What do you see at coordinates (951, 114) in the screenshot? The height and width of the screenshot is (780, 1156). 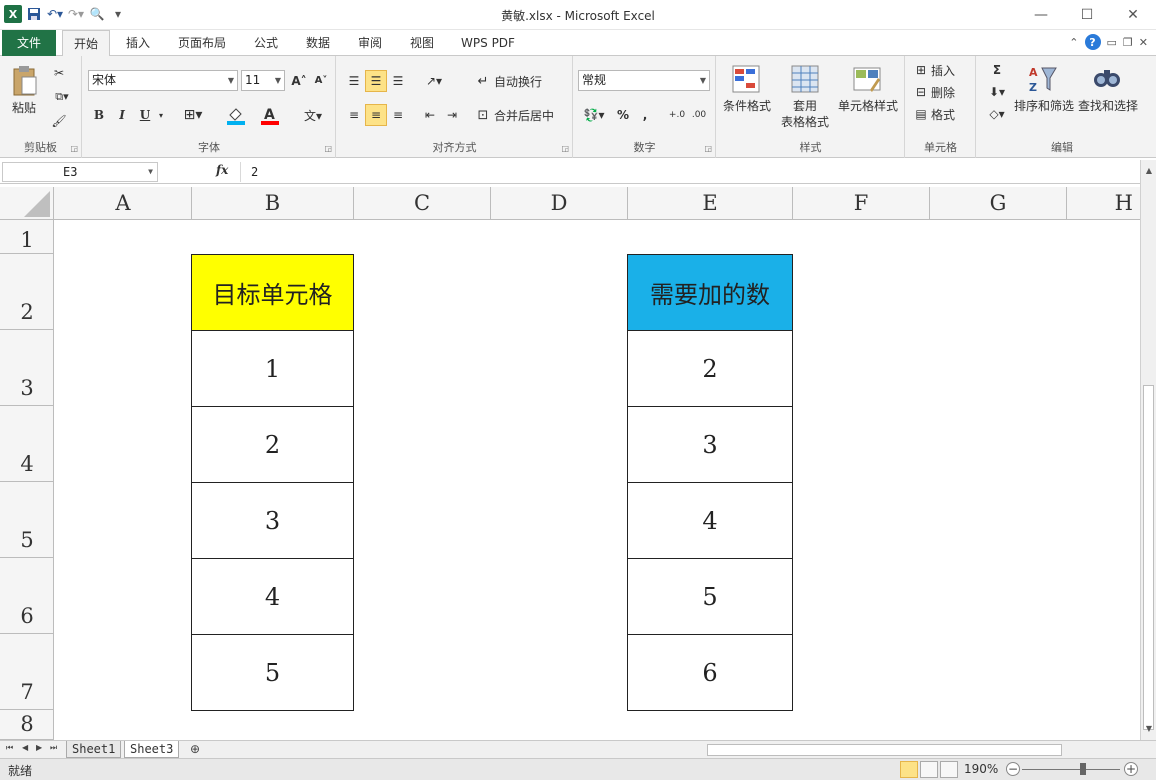 I see `format-cells-button: 格式` at bounding box center [951, 114].